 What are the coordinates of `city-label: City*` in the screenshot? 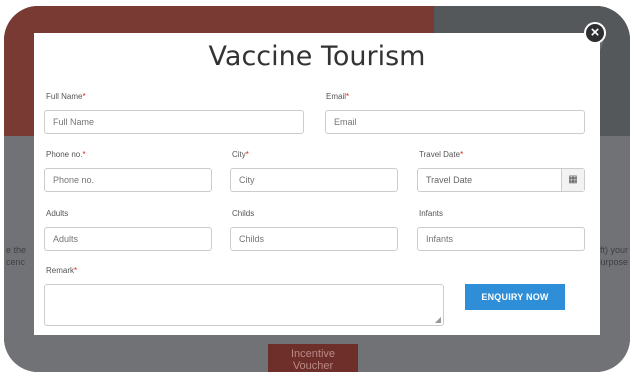 It's located at (240, 154).